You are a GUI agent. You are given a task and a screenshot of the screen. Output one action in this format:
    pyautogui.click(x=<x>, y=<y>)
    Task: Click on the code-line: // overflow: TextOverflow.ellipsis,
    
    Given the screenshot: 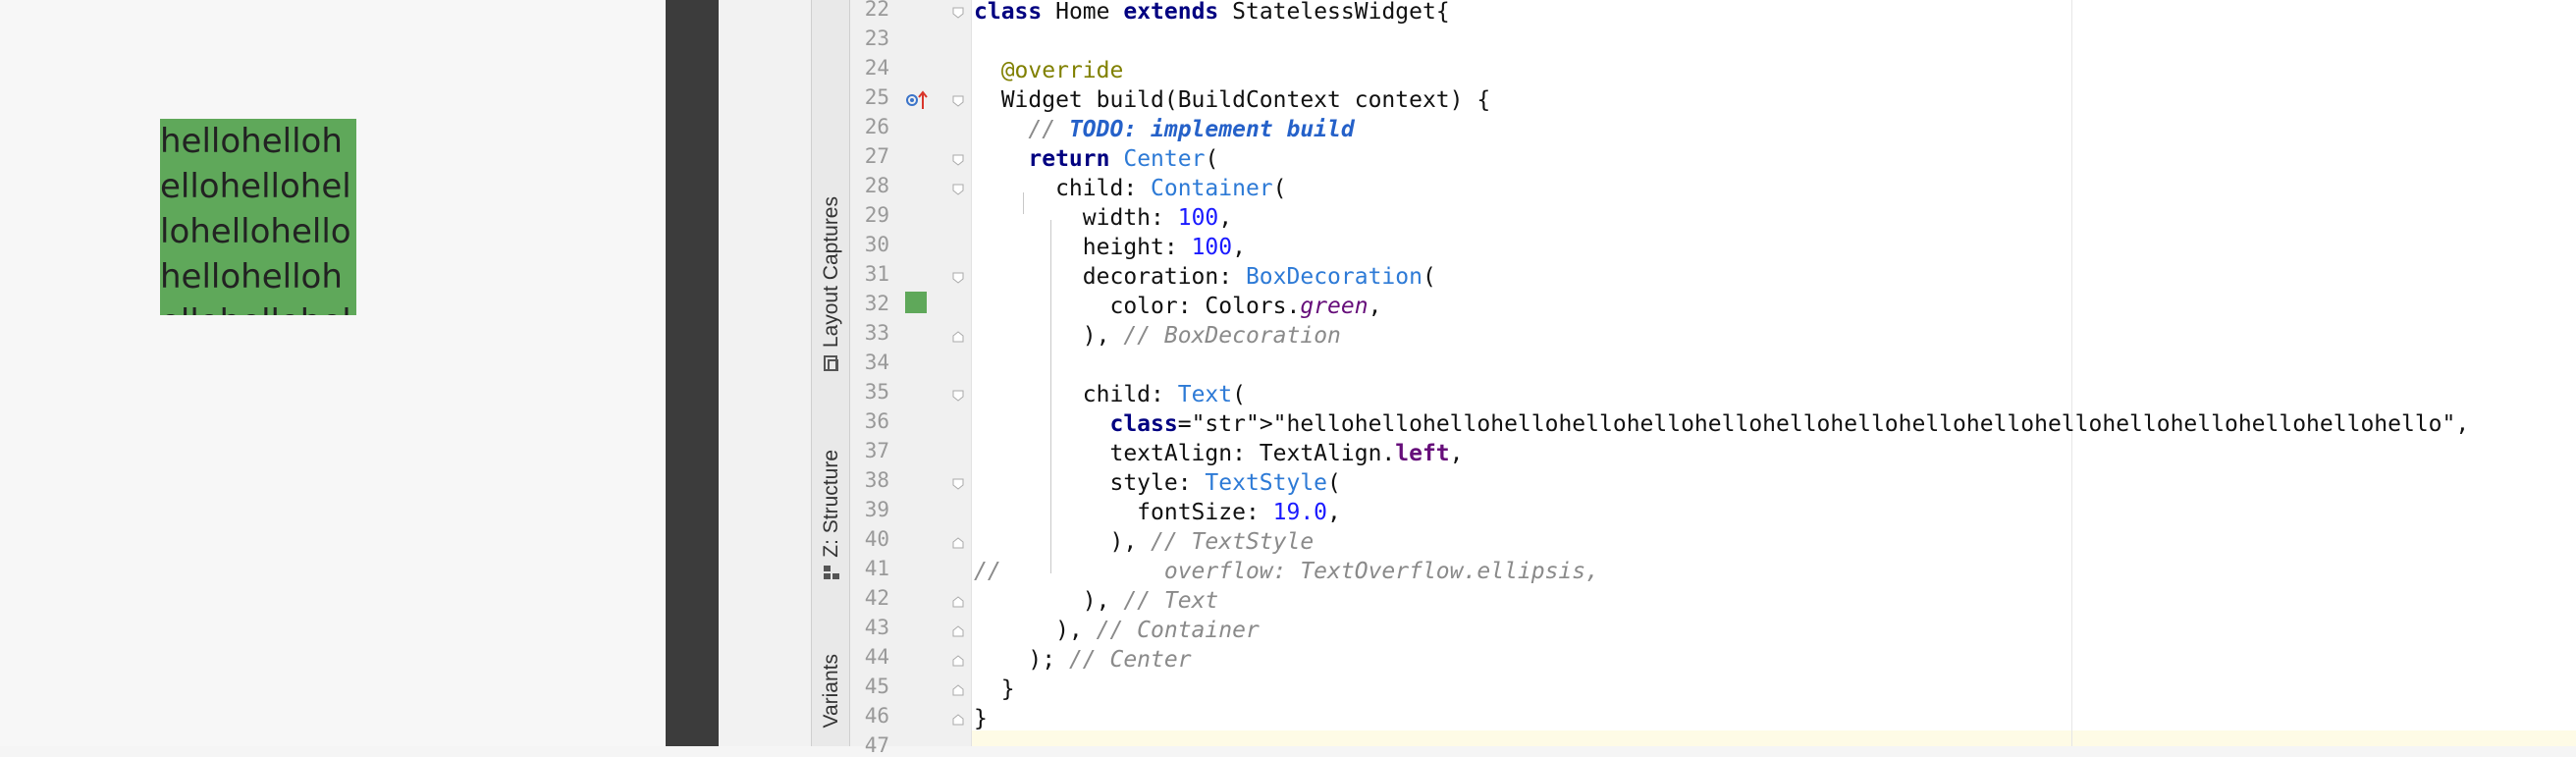 What is the action you would take?
    pyautogui.click(x=1286, y=571)
    